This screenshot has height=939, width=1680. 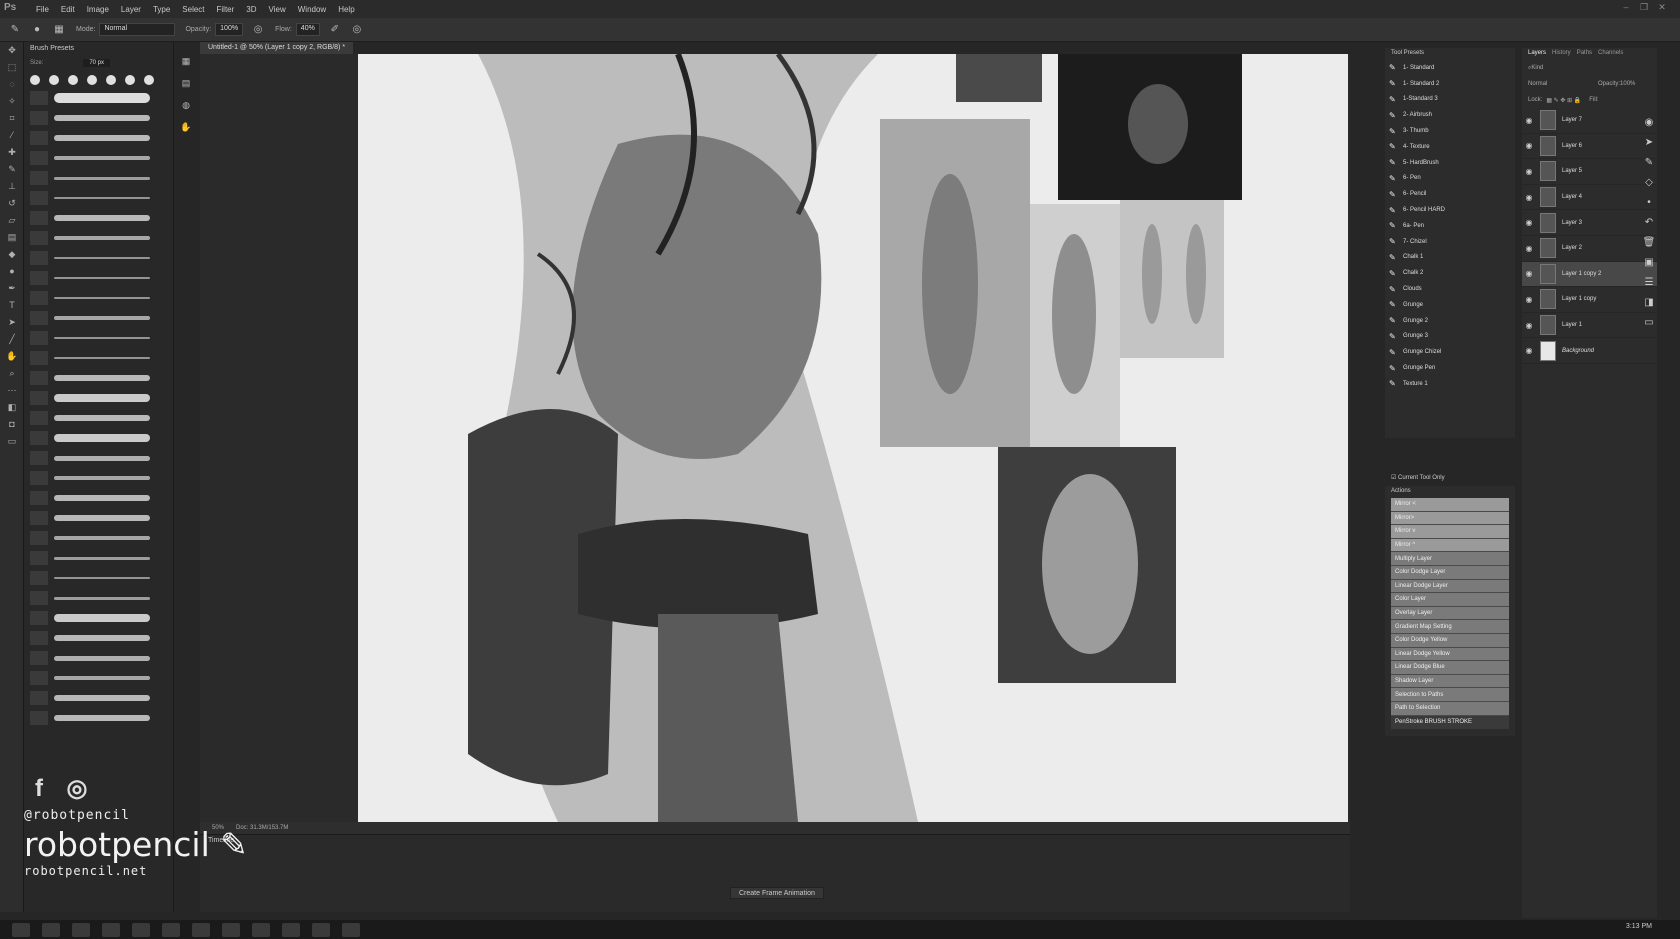 I want to click on action-button: Selection to Paths, so click(x=1450, y=695).